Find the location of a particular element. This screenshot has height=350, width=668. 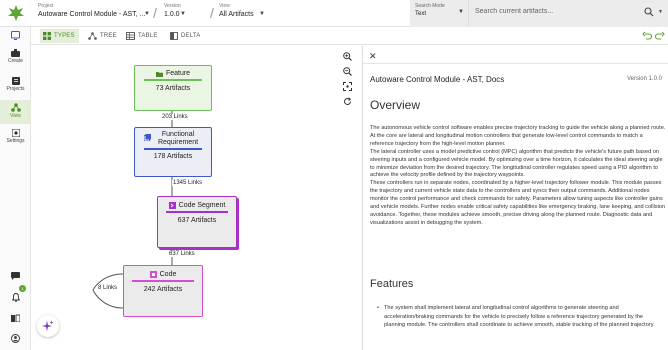

sidebar-item-settings: Settings is located at coordinates (15, 138).